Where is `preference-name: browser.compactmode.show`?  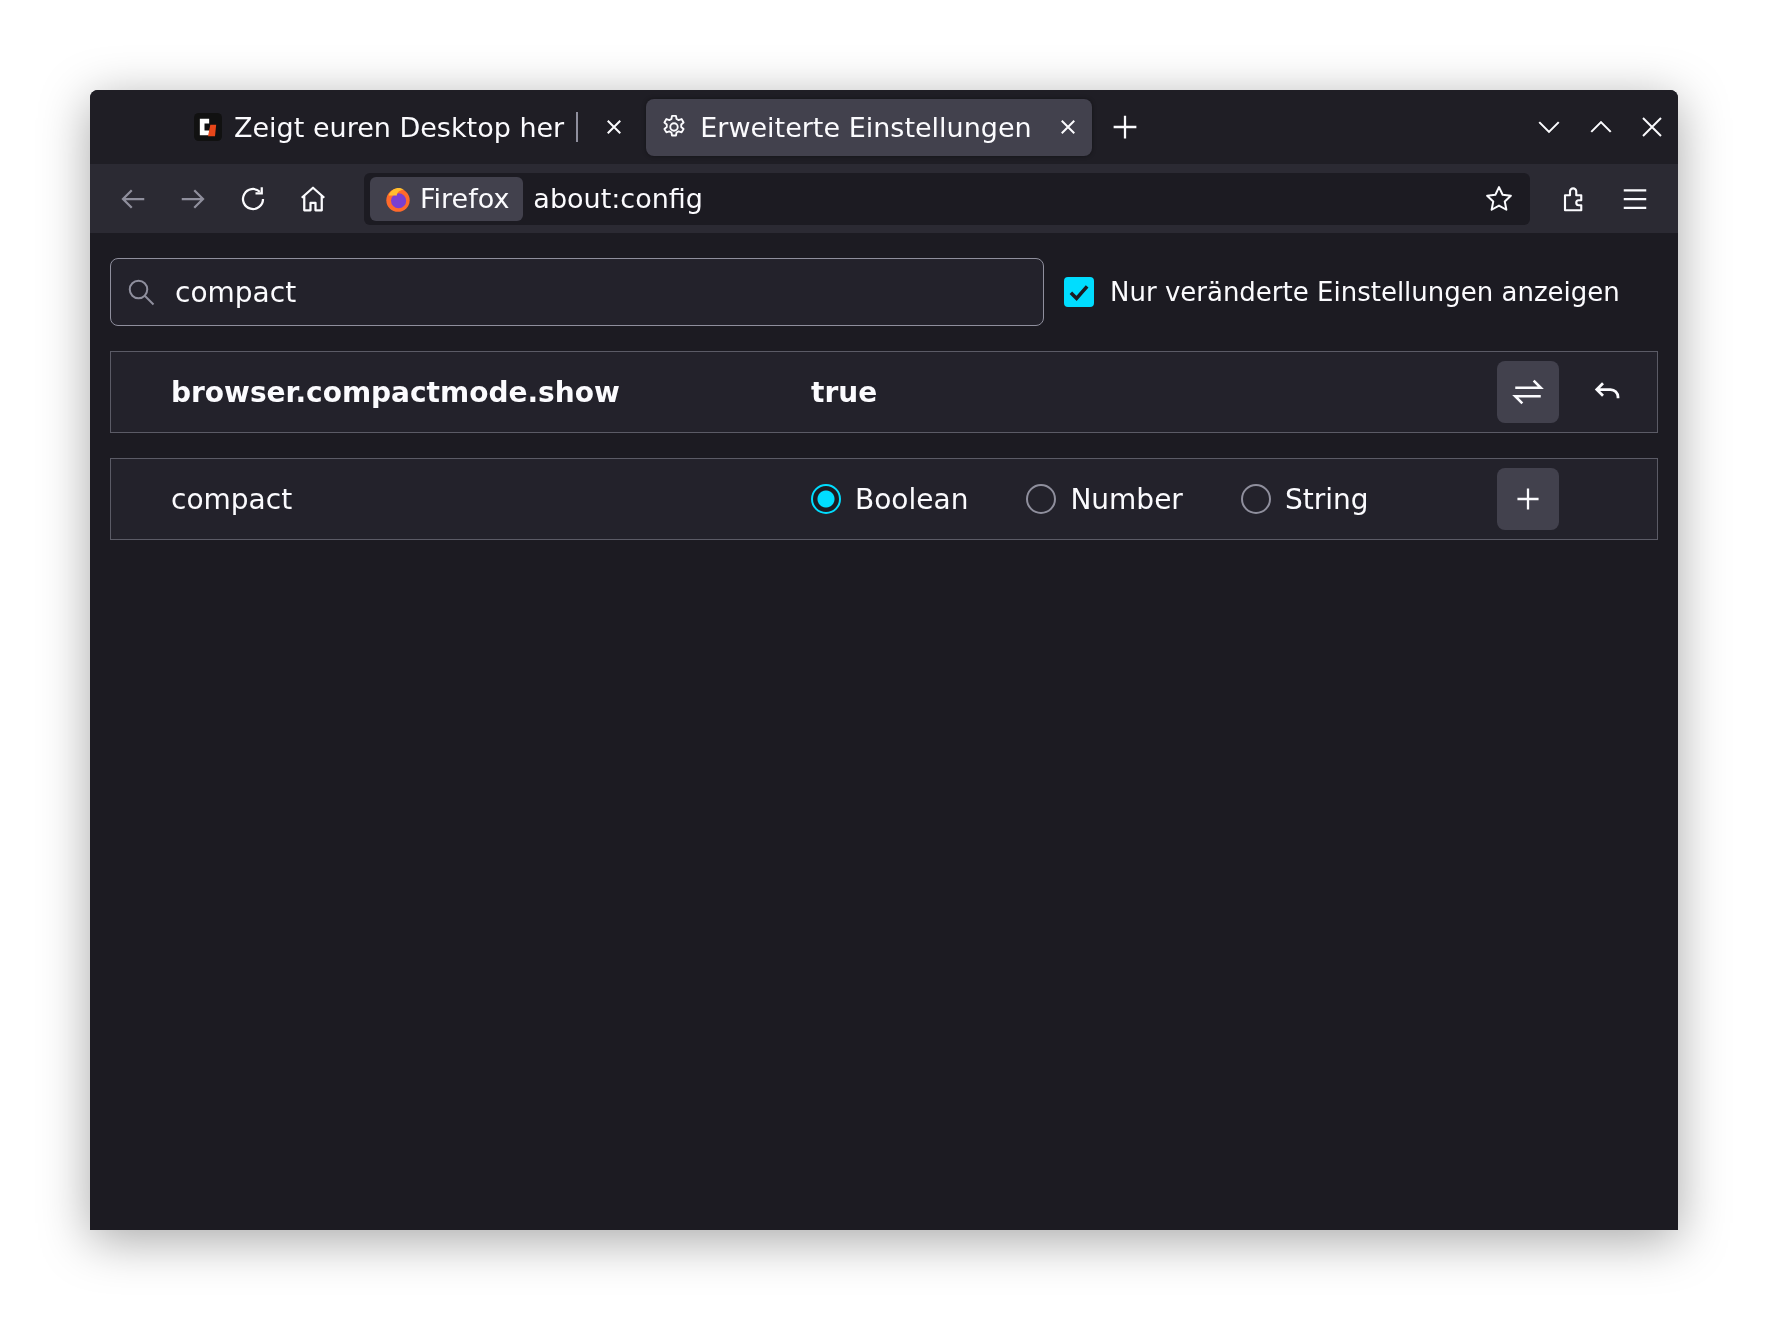 preference-name: browser.compactmode.show is located at coordinates (396, 392).